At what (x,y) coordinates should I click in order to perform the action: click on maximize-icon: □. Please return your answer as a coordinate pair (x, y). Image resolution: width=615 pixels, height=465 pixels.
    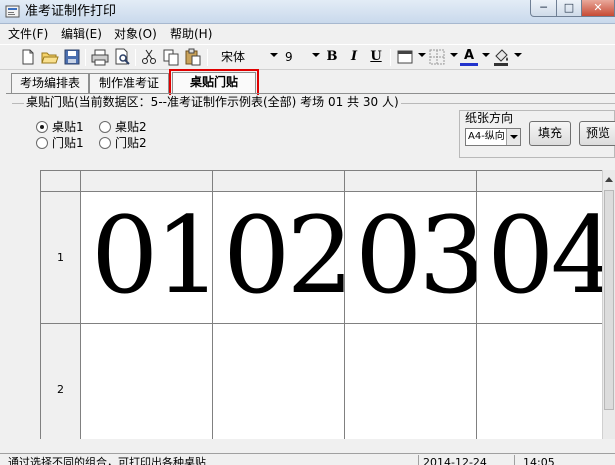
    Looking at the image, I should click on (569, 7).